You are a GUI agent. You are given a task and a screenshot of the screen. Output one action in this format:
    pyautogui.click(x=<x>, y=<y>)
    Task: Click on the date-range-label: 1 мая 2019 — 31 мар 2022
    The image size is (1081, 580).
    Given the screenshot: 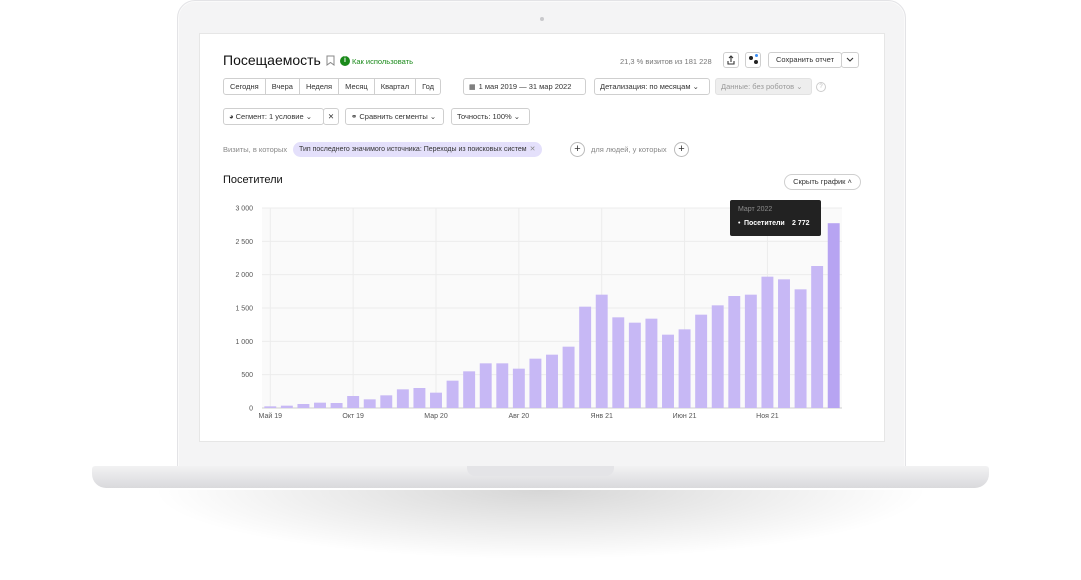 What is the action you would take?
    pyautogui.click(x=525, y=86)
    